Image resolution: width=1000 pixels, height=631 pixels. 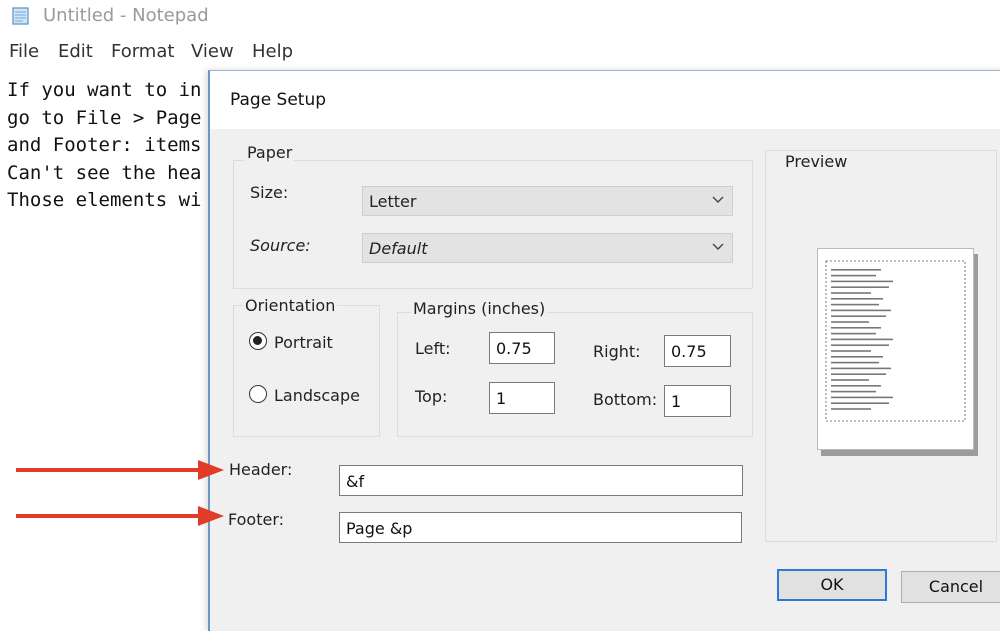 I want to click on notepad-title-bar: Untitled - Notepad, so click(x=500, y=17).